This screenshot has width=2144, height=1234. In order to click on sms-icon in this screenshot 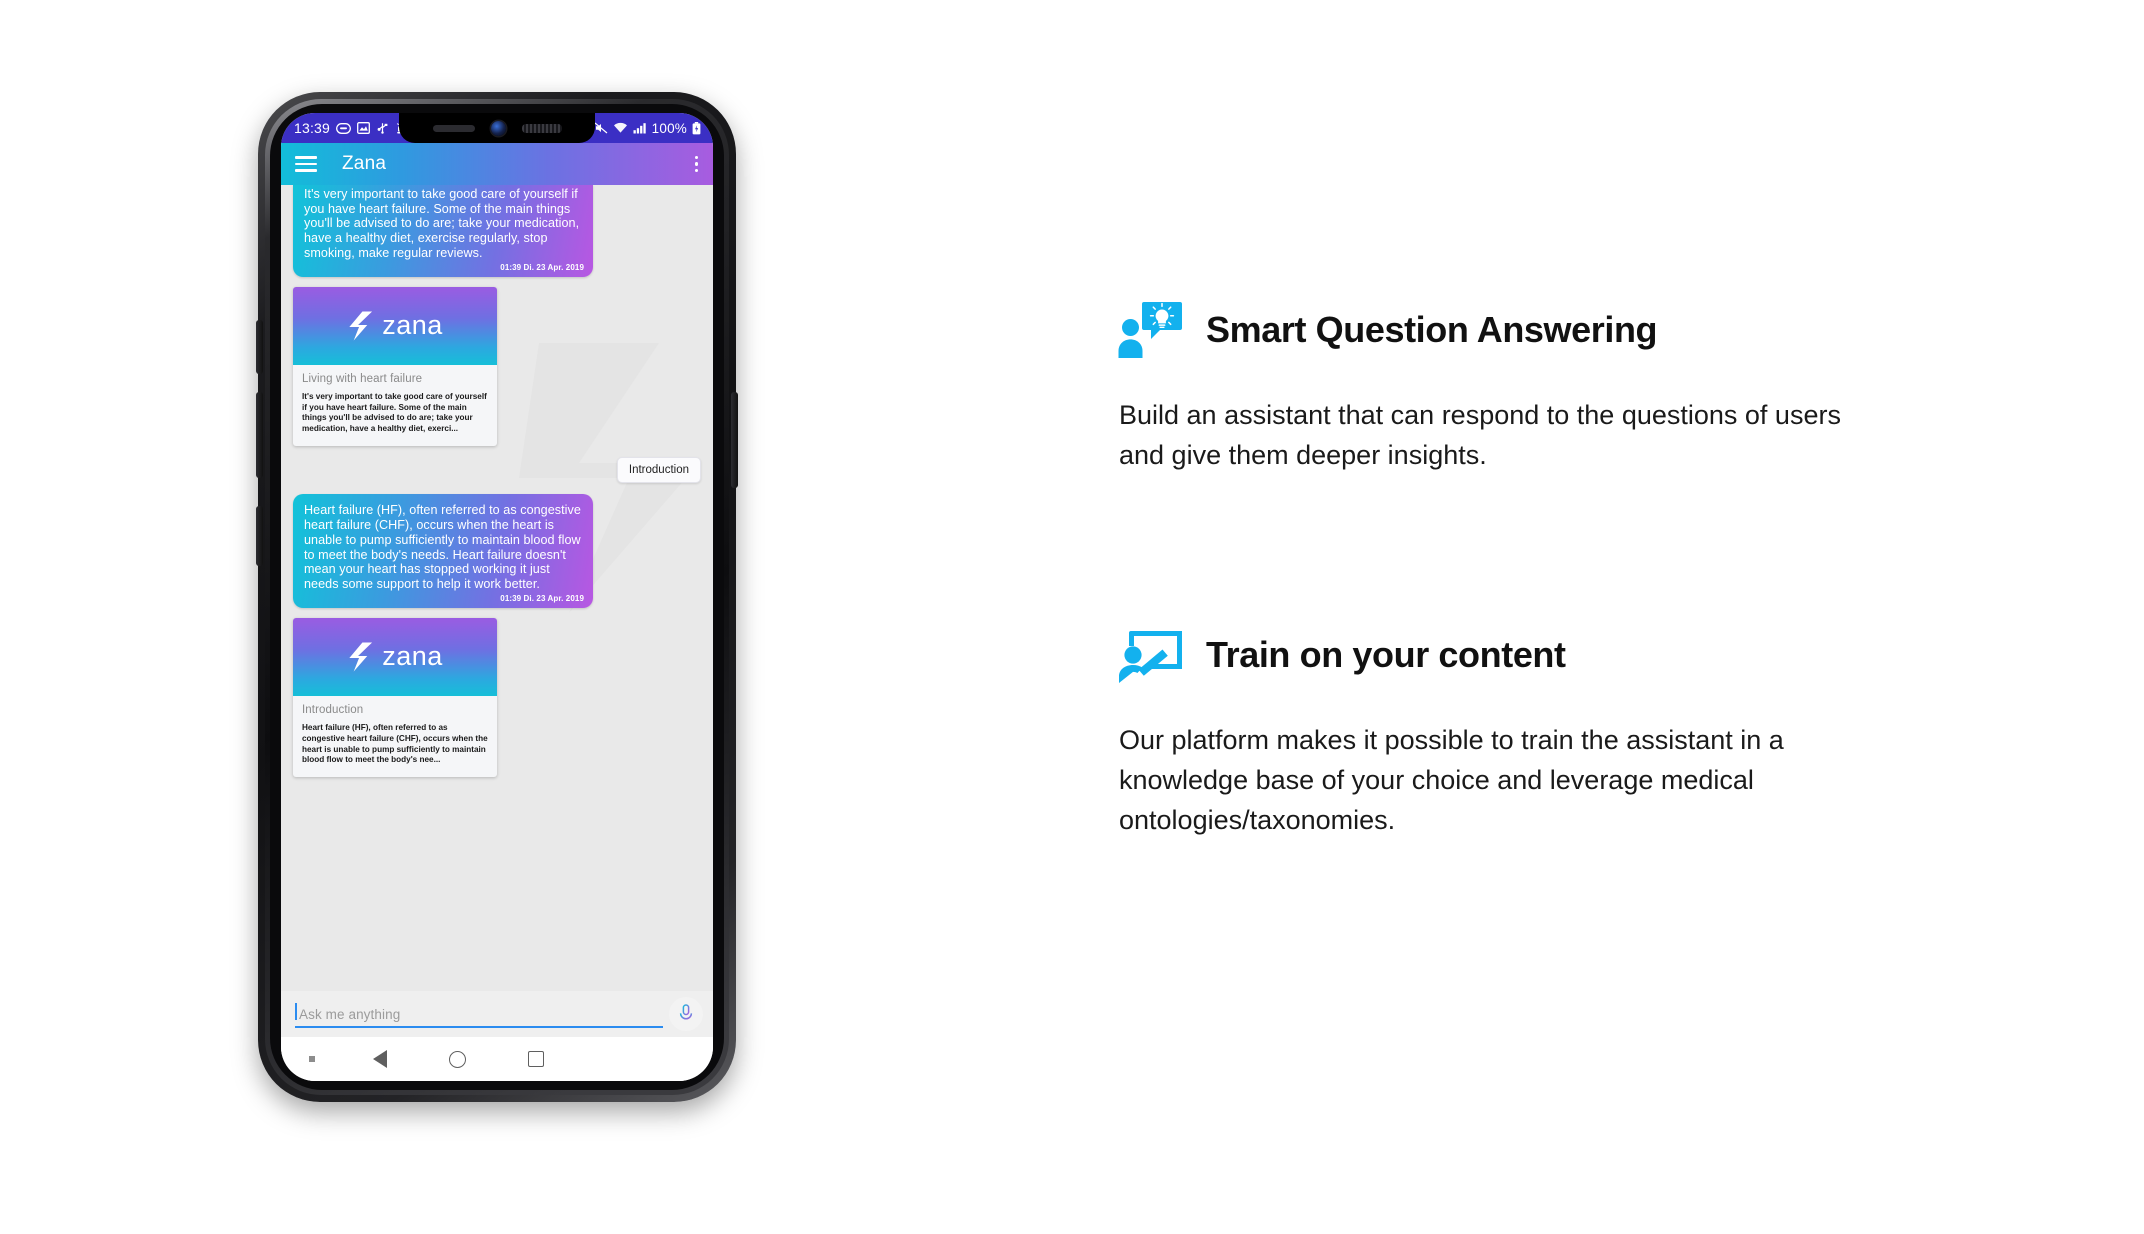, I will do `click(343, 128)`.